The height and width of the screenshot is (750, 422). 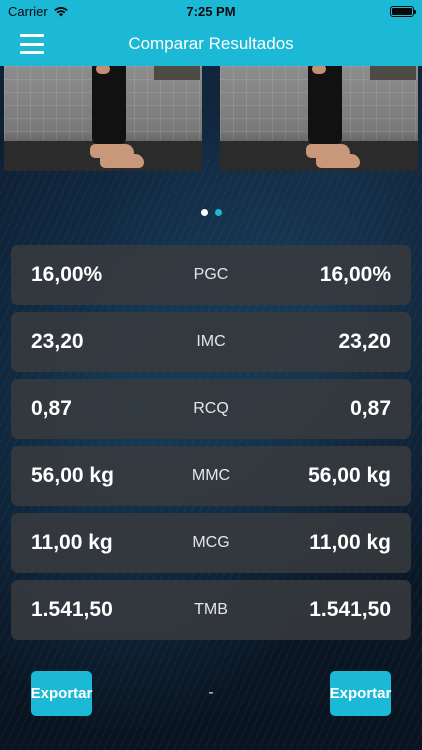 I want to click on metric-label: MCG, so click(x=211, y=542).